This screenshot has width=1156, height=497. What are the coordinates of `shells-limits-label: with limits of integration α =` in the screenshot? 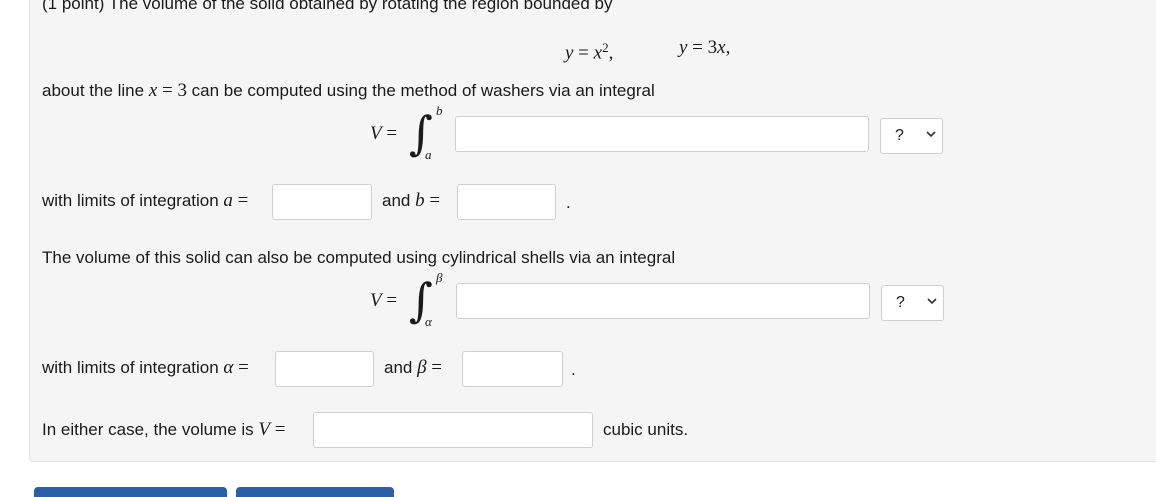 It's located at (145, 367).